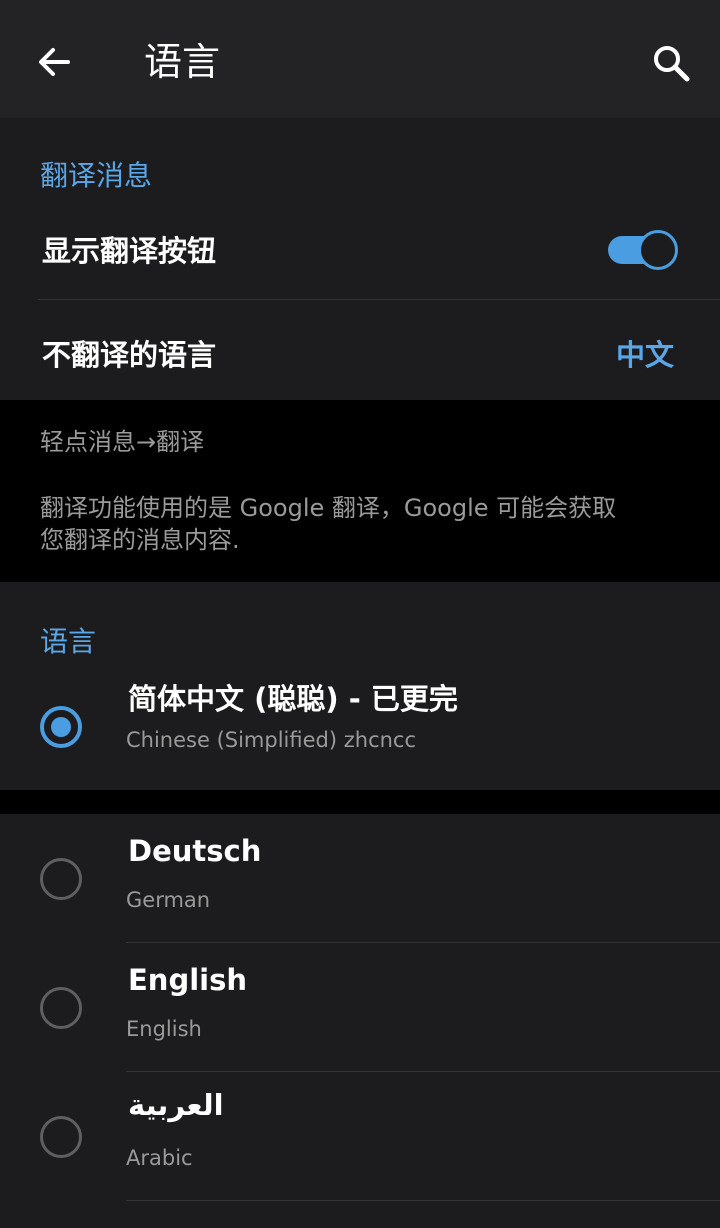 This screenshot has width=720, height=1228. Describe the element at coordinates (360, 1136) in the screenshot. I see `language-item: العربية Arabic` at that location.